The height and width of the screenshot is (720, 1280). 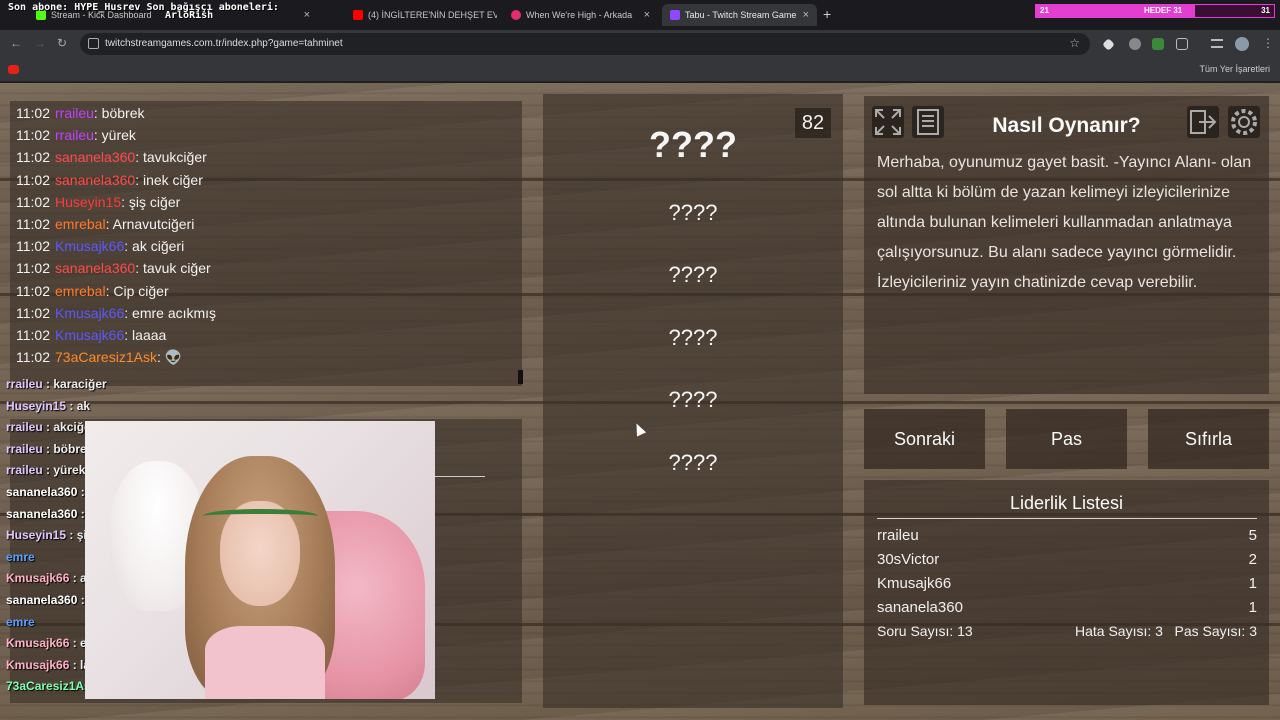 What do you see at coordinates (93, 43) in the screenshot?
I see `site-info-icon` at bounding box center [93, 43].